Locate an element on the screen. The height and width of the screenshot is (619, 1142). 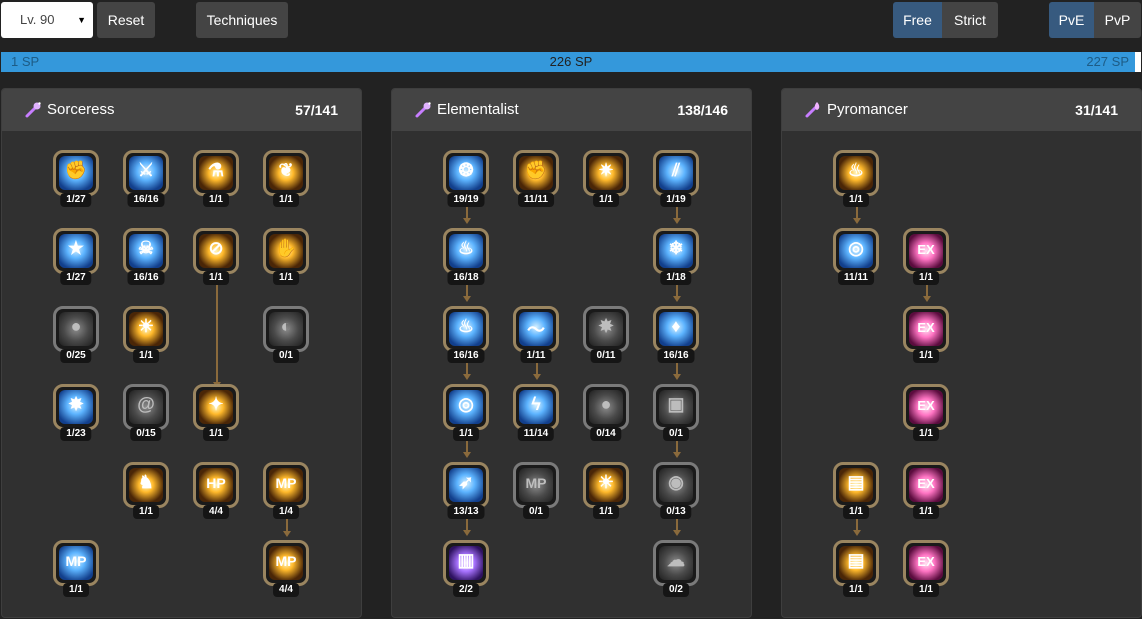
skill-burst: ✸ 1/23 is located at coordinates (76, 412).